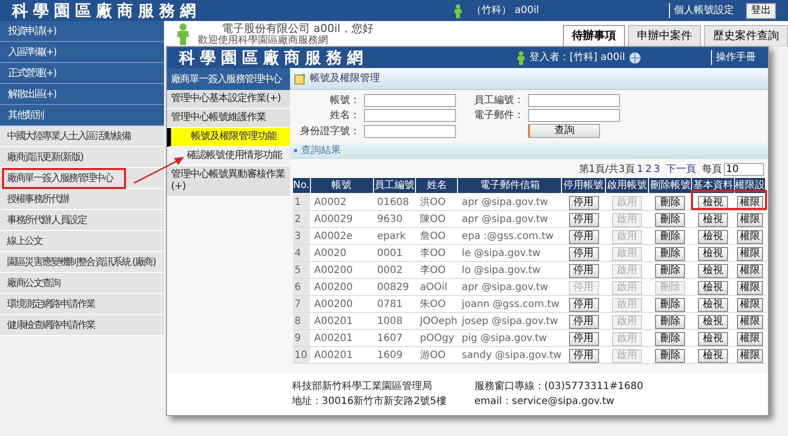  Describe the element at coordinates (746, 36) in the screenshot. I see `tab: 歷史案件查詢` at that location.